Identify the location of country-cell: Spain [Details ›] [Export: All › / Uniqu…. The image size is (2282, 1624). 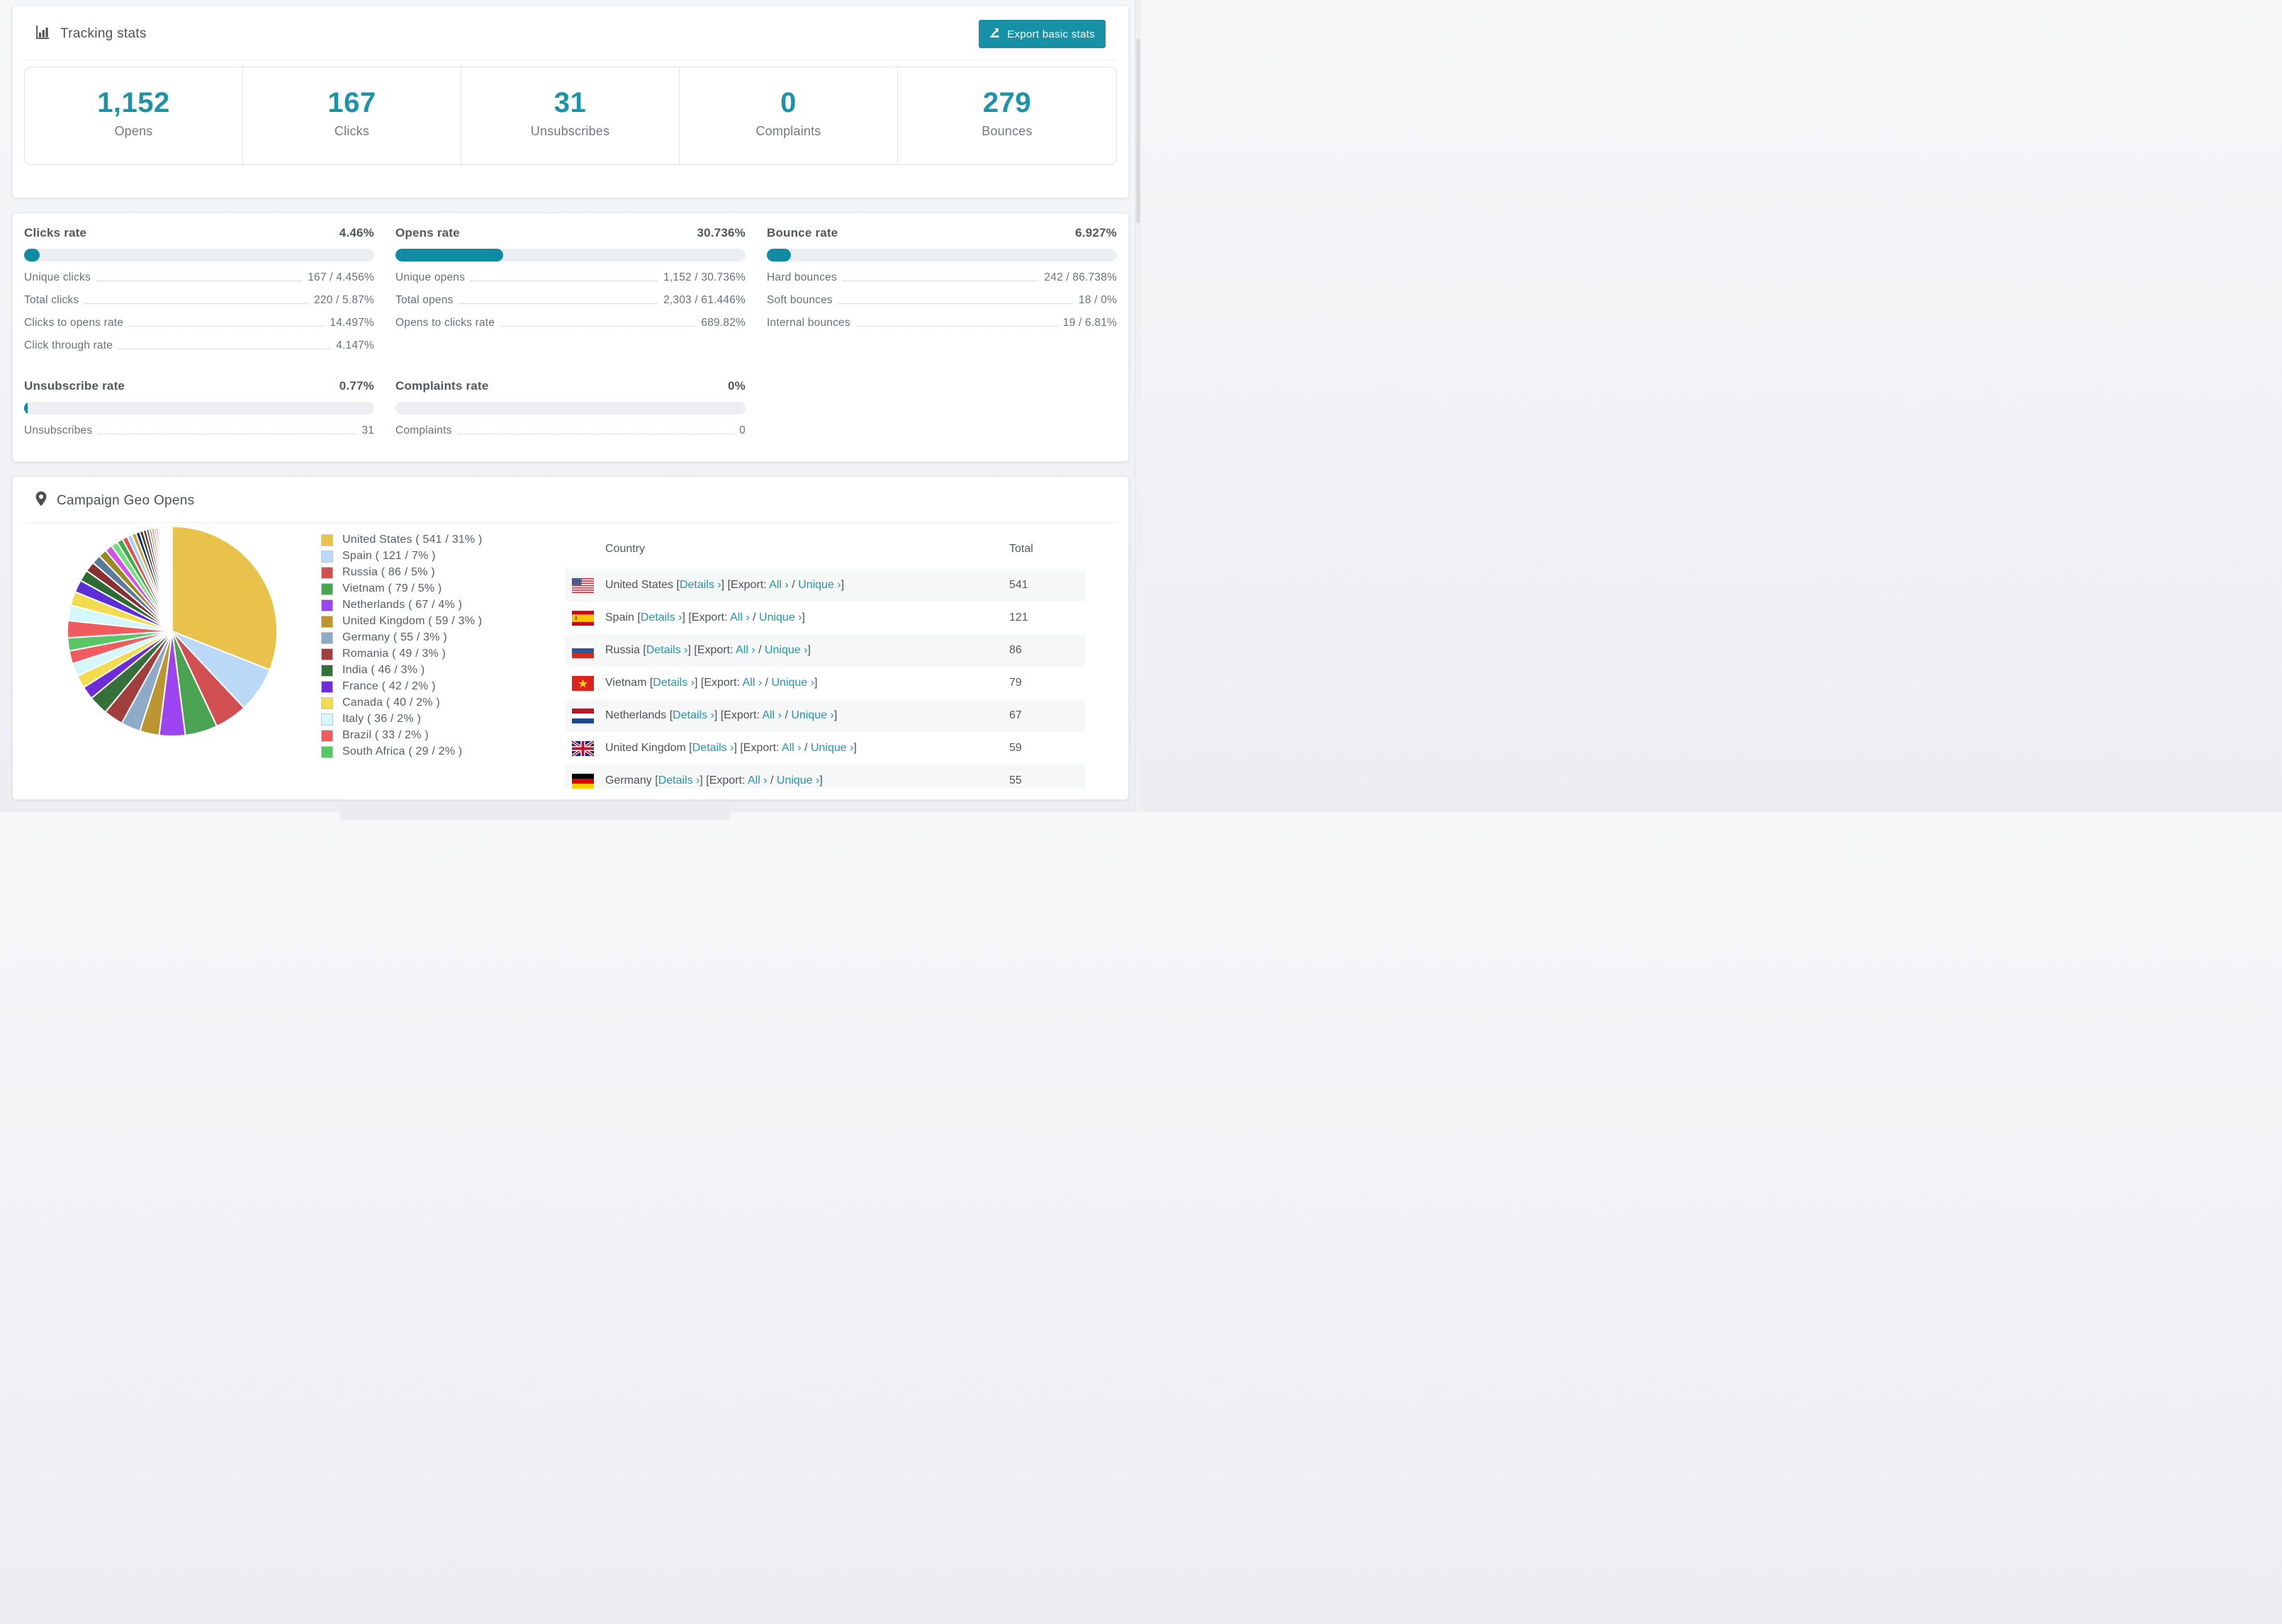
(807, 618).